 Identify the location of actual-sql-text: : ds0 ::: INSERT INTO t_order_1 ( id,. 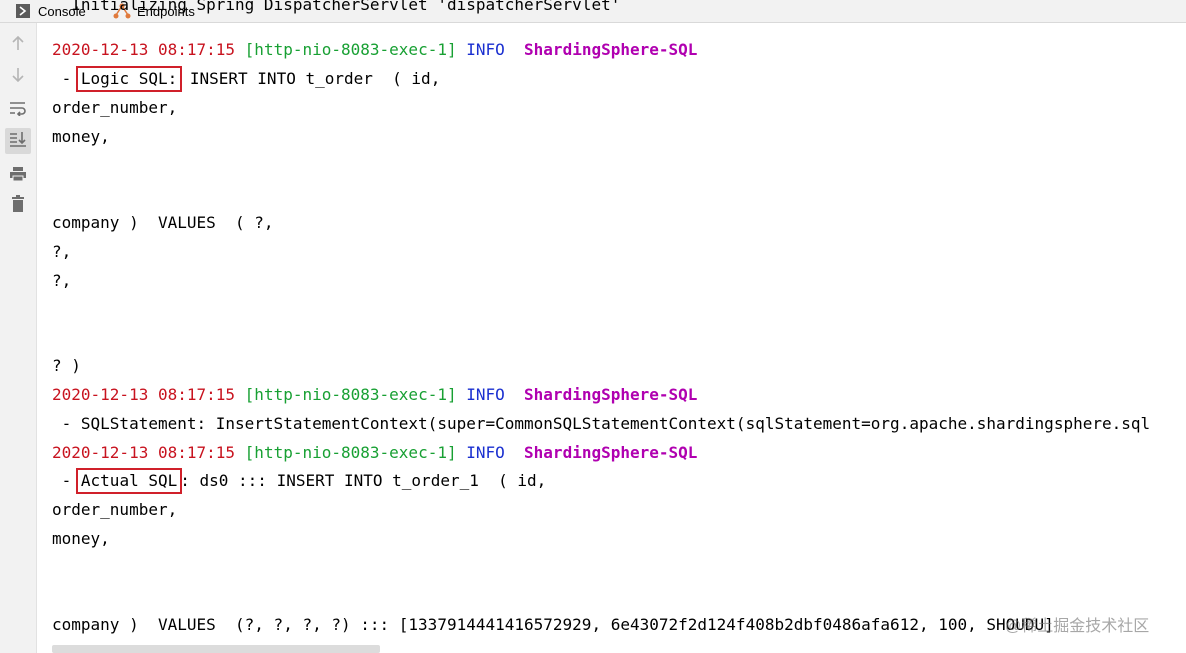
(363, 480).